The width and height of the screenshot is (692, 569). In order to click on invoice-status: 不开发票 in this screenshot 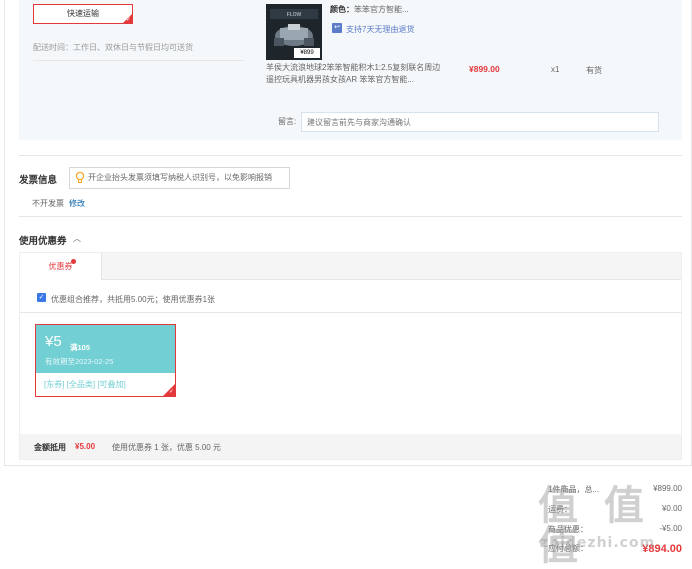, I will do `click(48, 203)`.